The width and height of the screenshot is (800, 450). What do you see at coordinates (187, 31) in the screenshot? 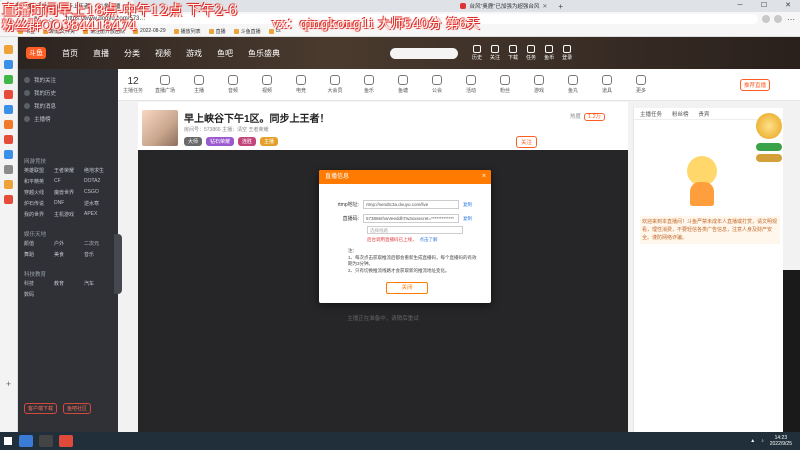
I see `bookmark-item: 播放列表` at bounding box center [187, 31].